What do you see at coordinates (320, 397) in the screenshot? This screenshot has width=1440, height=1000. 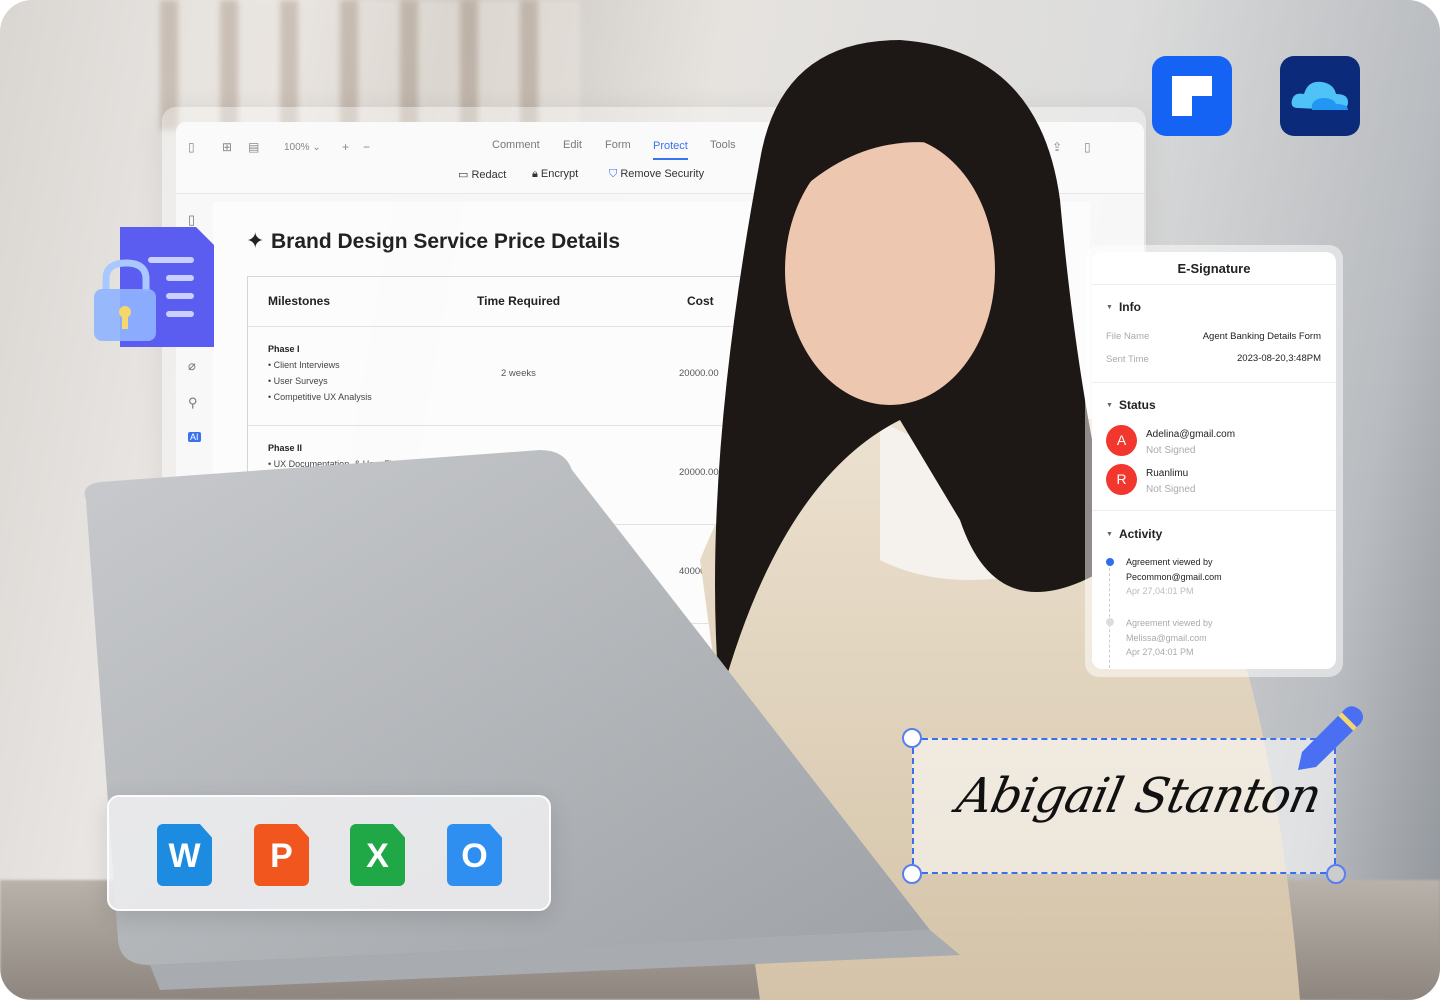 I see `milestone-item: • Competitive UX Analysis` at bounding box center [320, 397].